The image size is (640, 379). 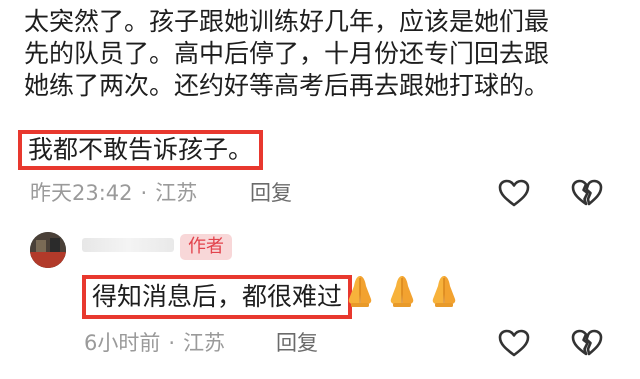 I want to click on comment-meta: 昨天23:42 · 江苏, so click(x=113, y=193).